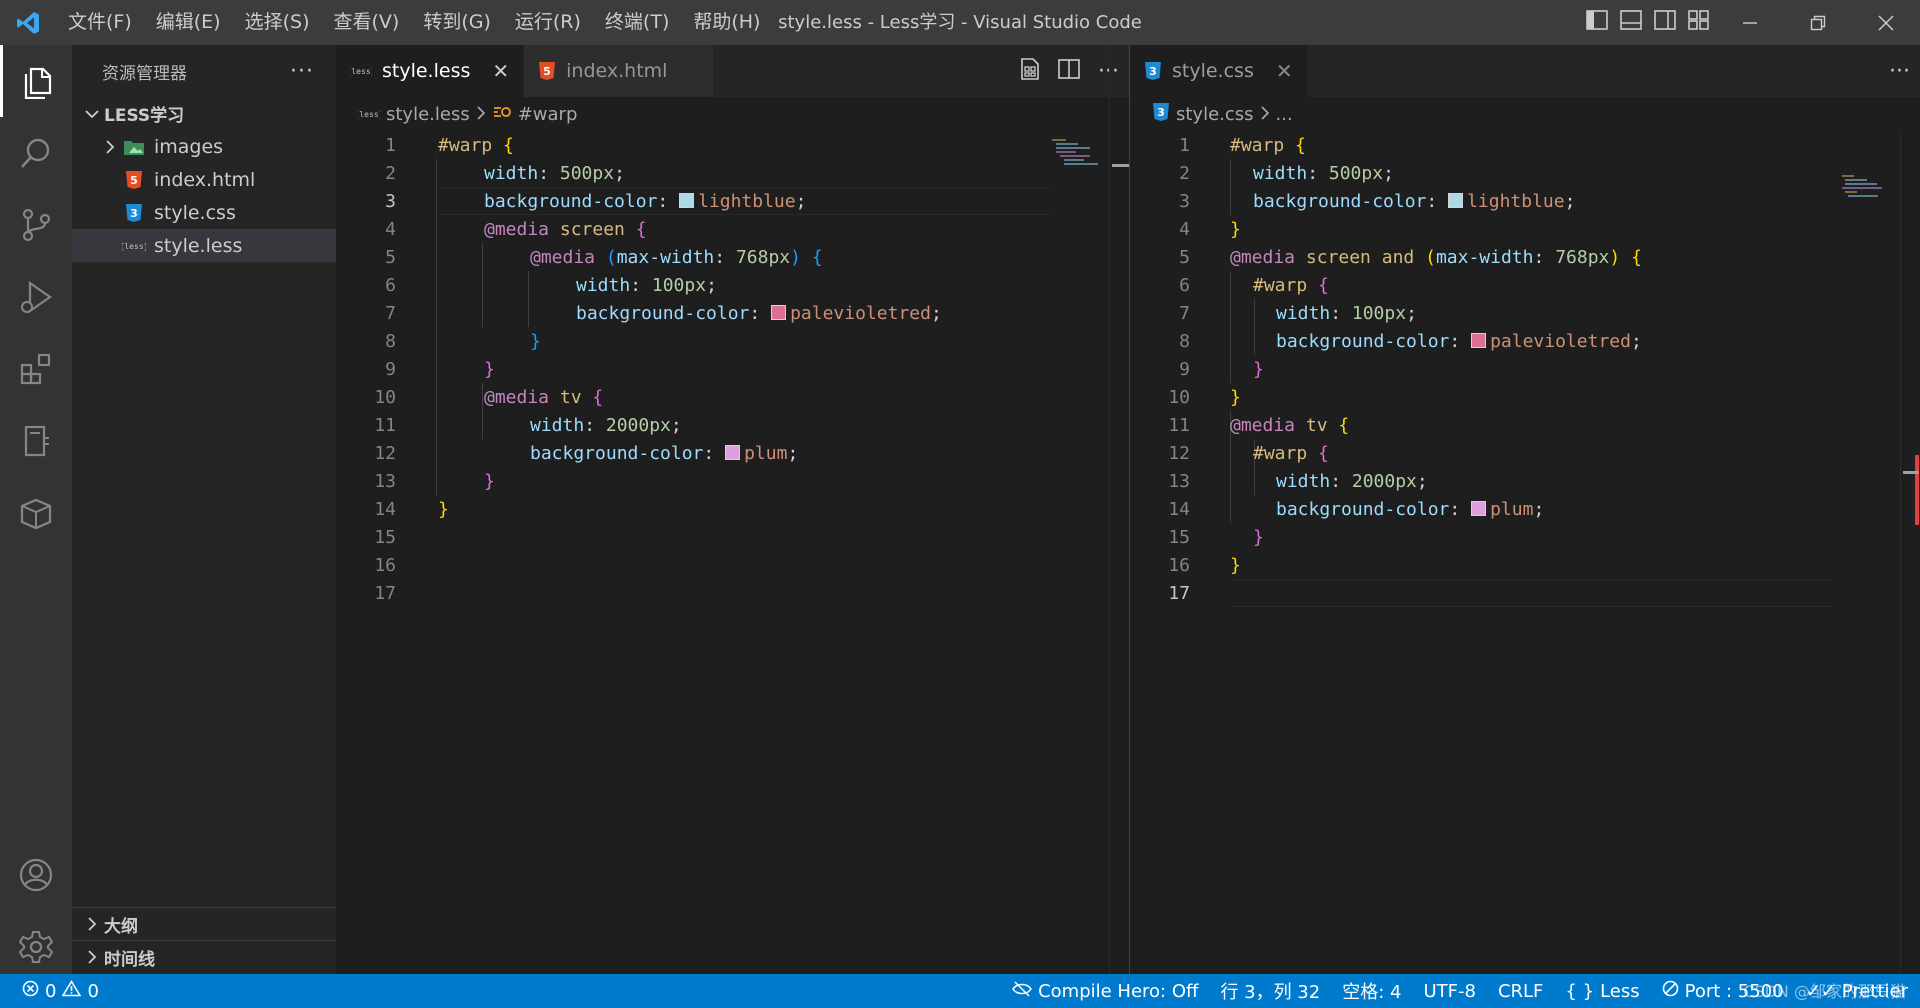 This screenshot has height=1008, width=1920. I want to click on problems-indicator: 0 0, so click(60, 991).